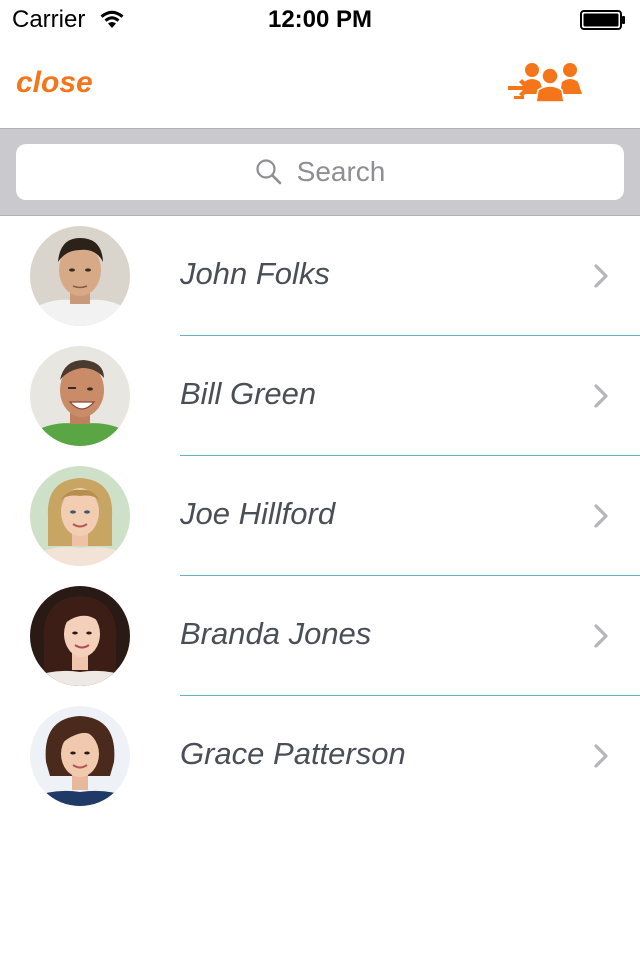 The height and width of the screenshot is (960, 640). Describe the element at coordinates (320, 396) in the screenshot. I see `list-item: Bill Green` at that location.